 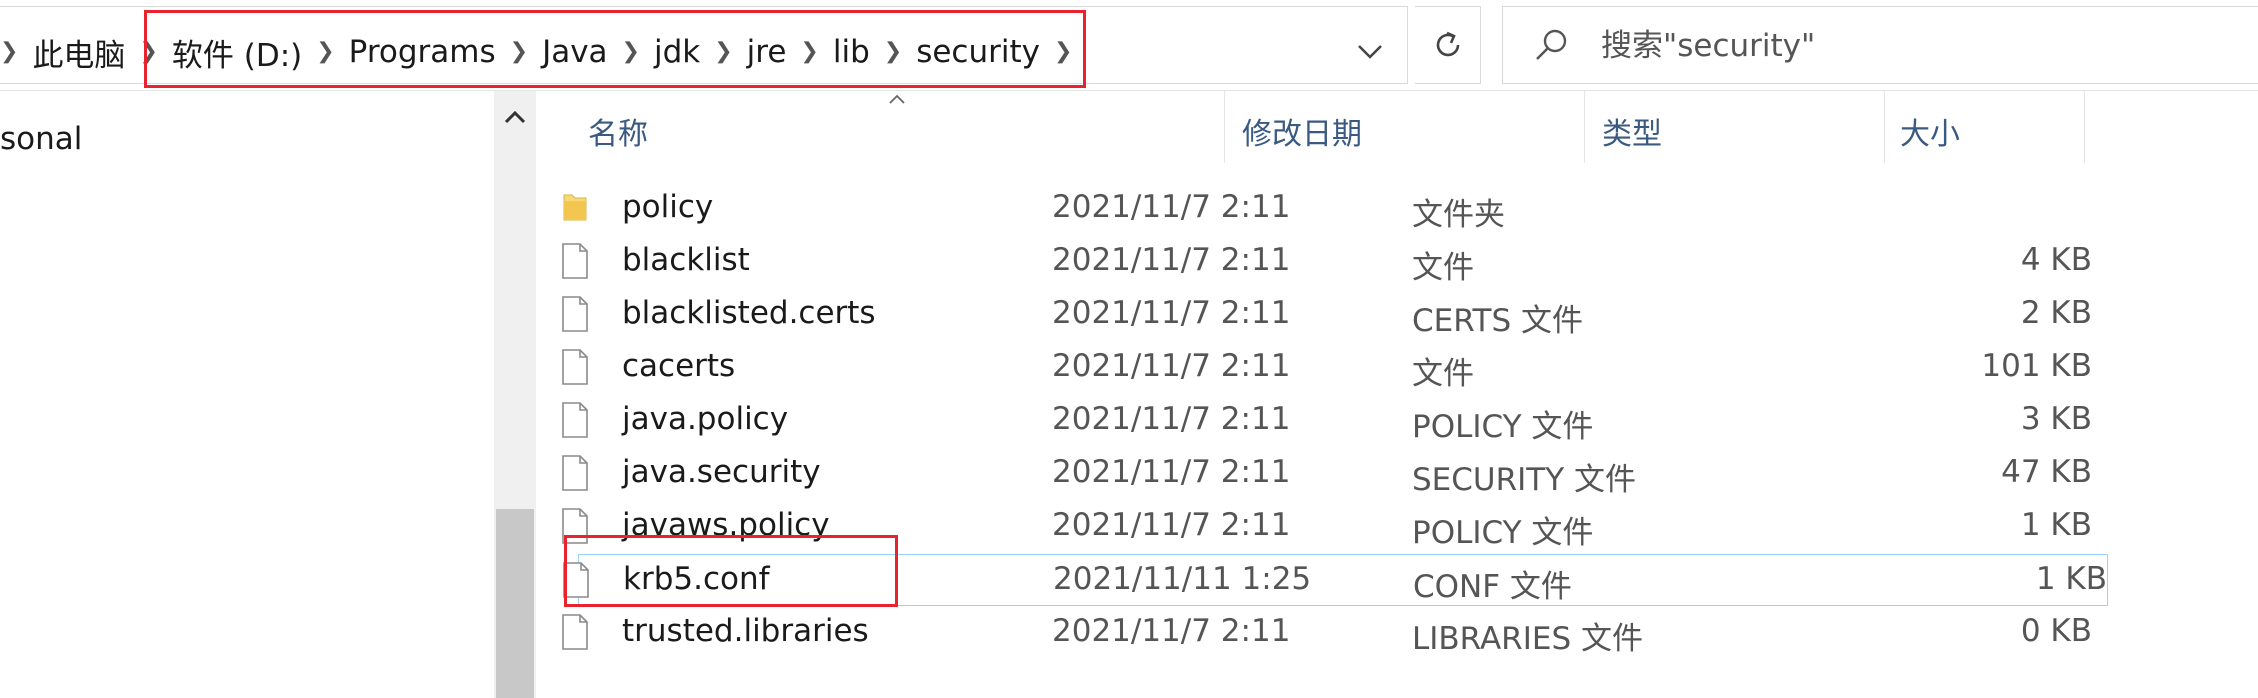 I want to click on file-name: policy, so click(x=668, y=207).